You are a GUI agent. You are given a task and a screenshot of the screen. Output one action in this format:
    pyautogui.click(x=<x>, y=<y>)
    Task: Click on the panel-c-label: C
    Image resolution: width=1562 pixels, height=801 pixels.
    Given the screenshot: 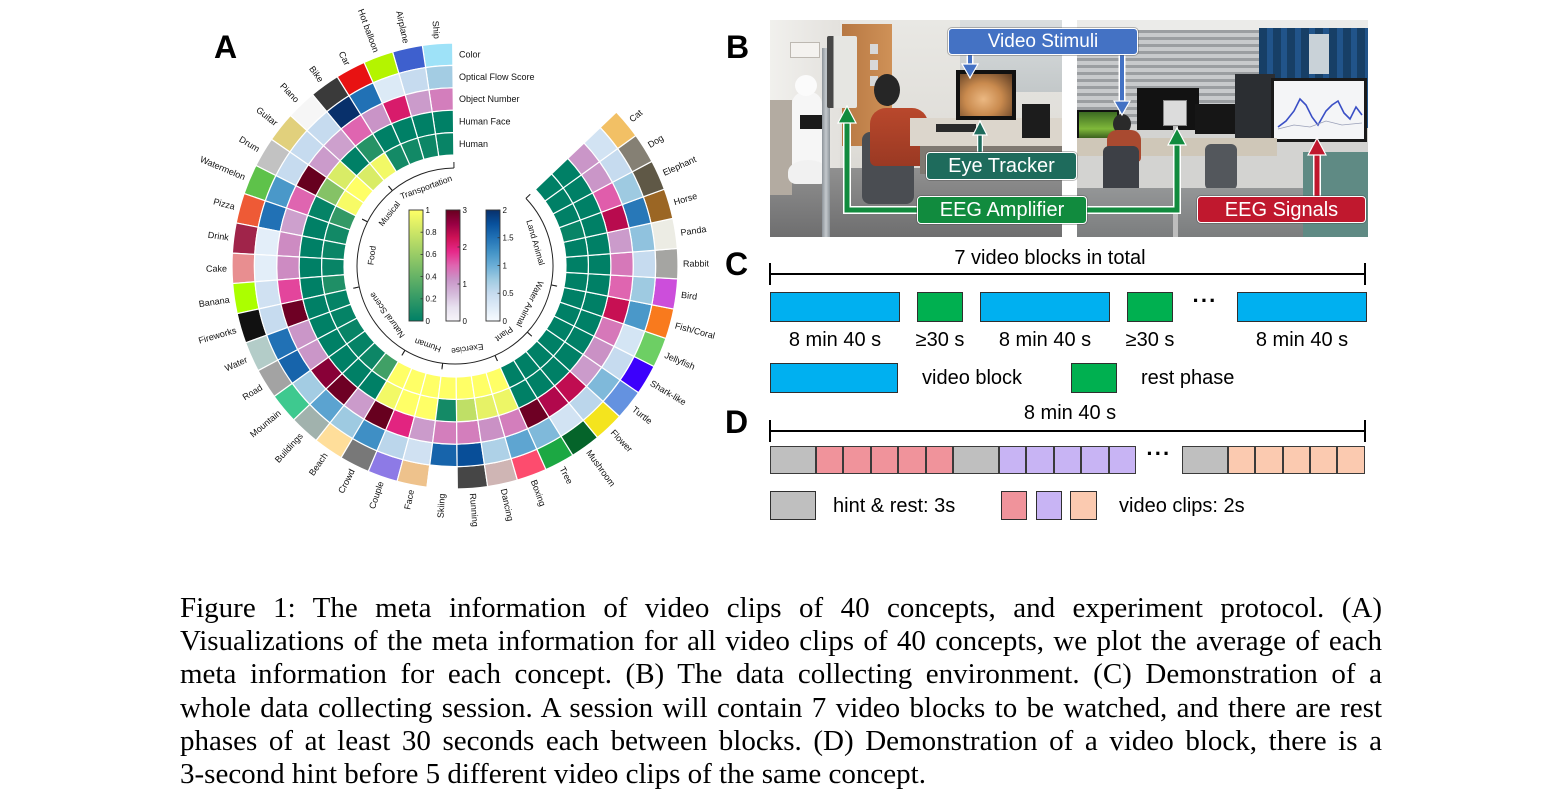 What is the action you would take?
    pyautogui.click(x=737, y=264)
    